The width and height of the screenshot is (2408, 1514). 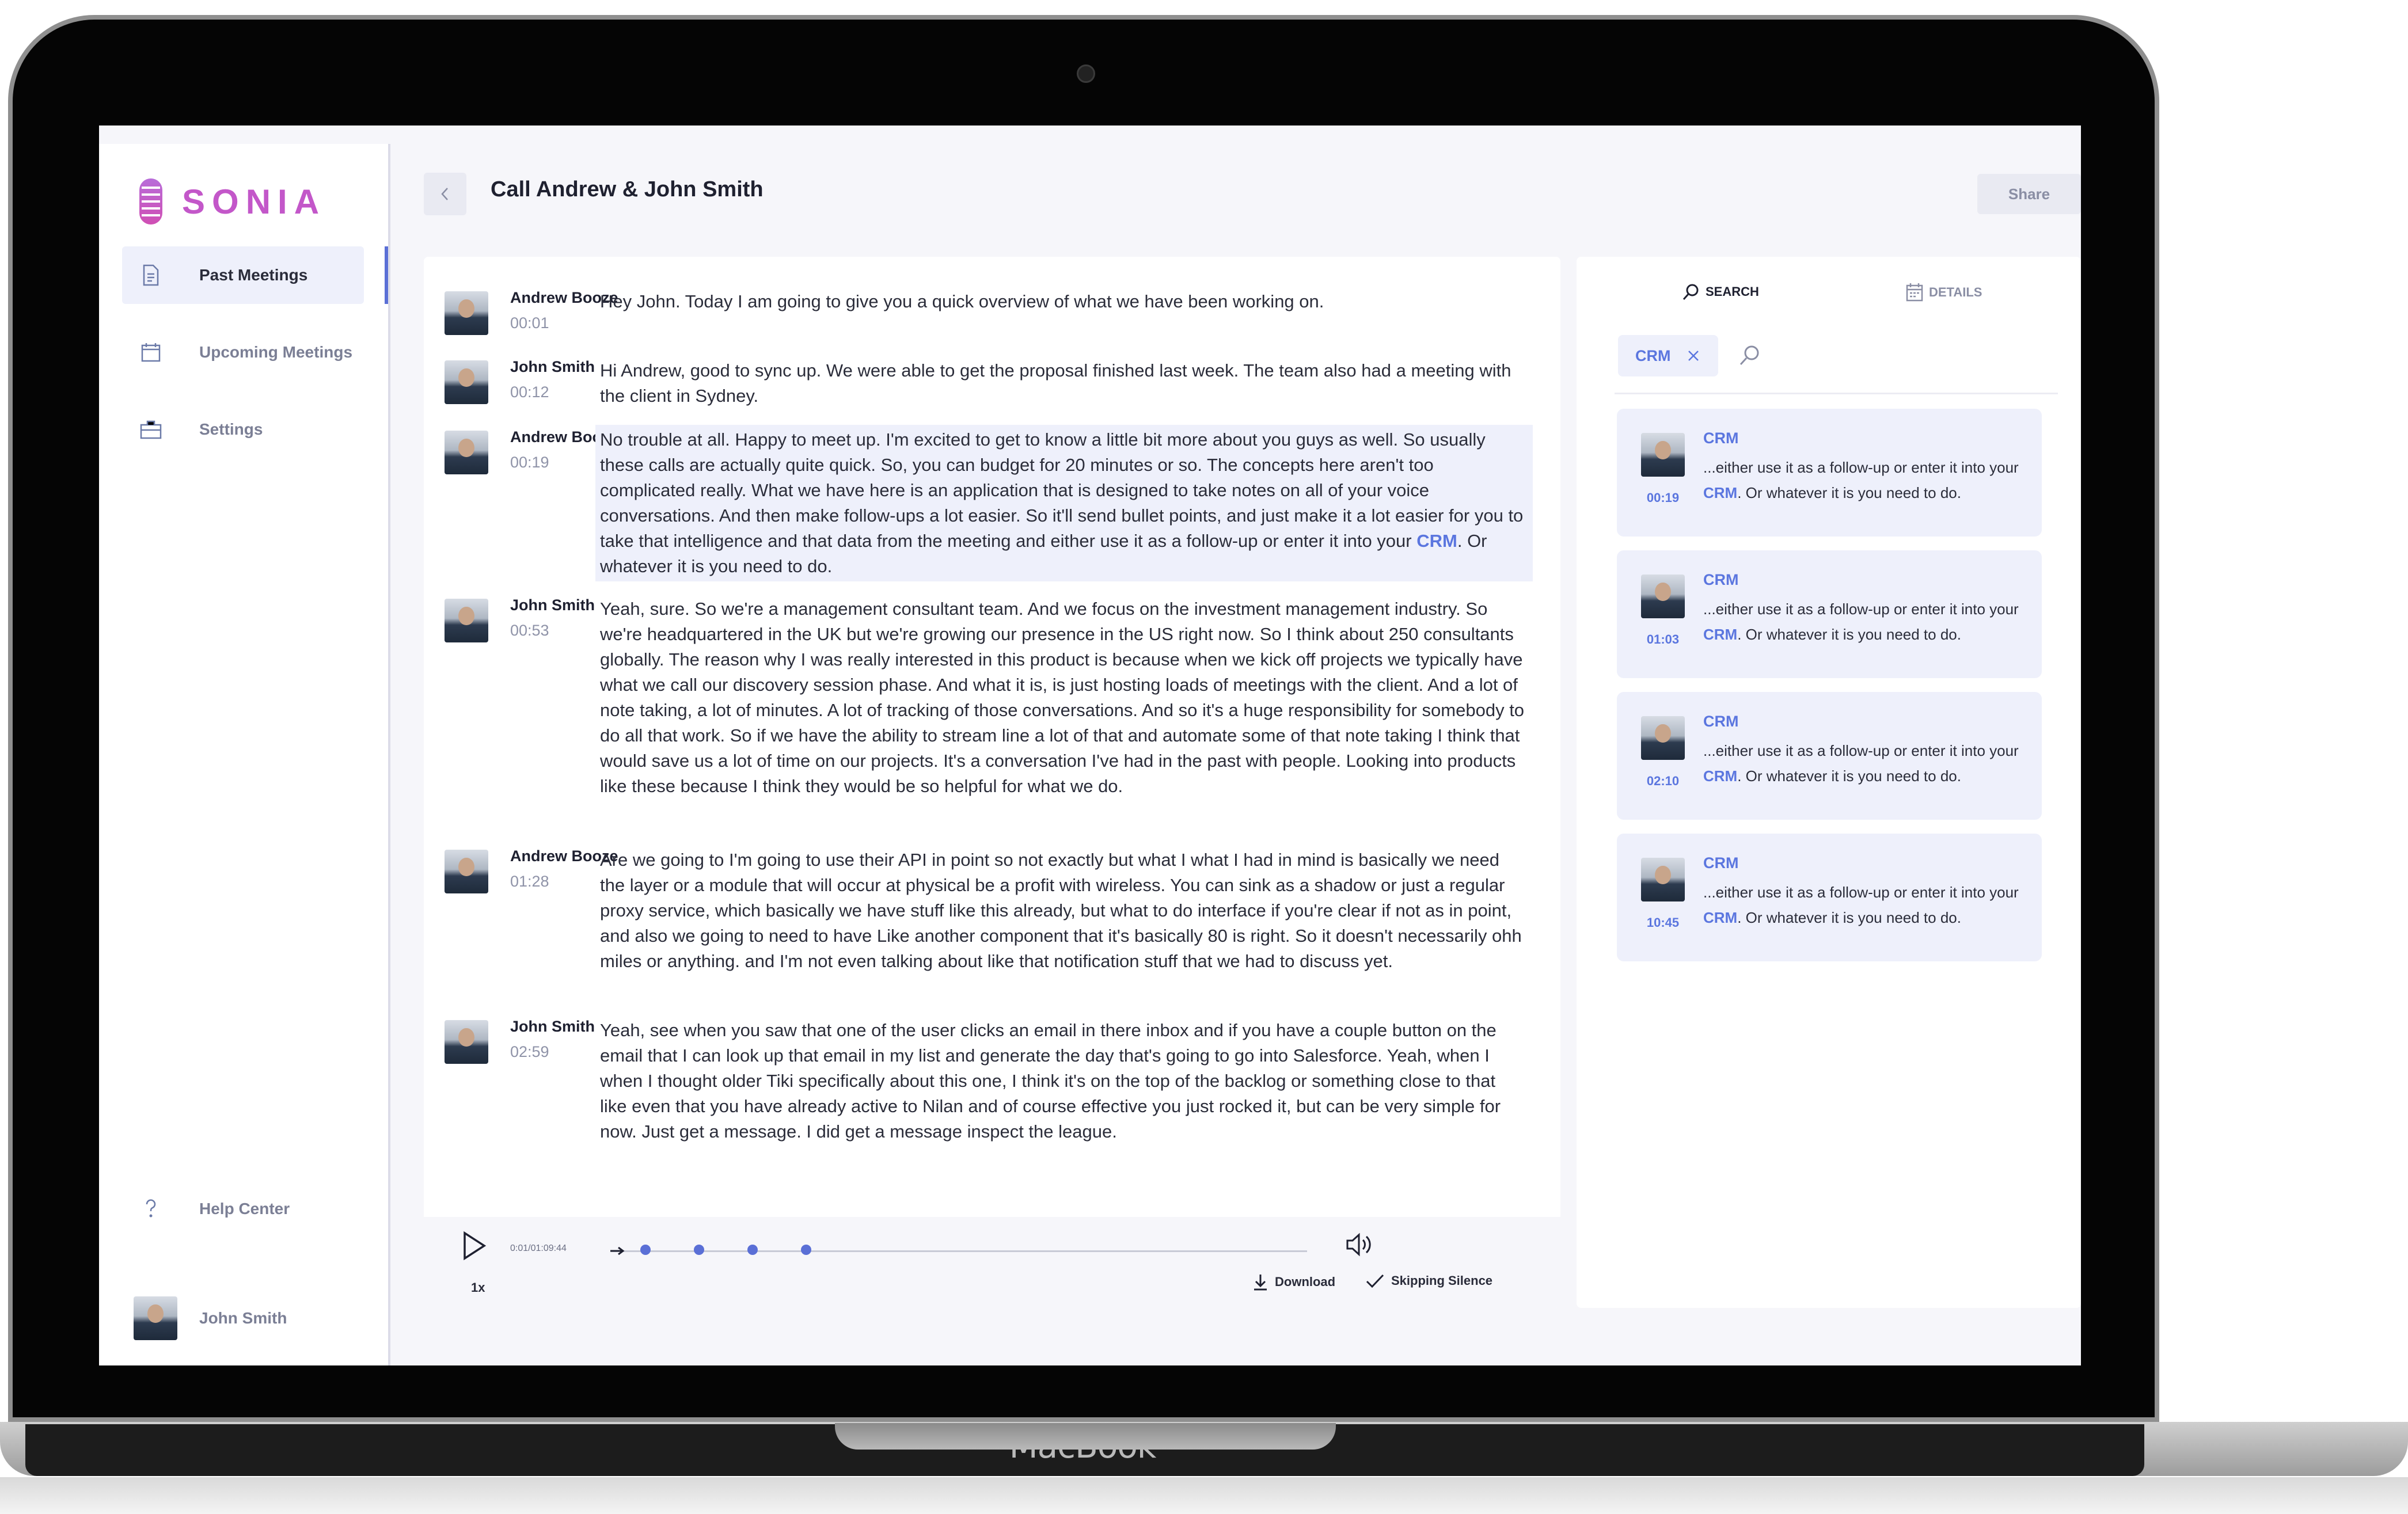 What do you see at coordinates (1436, 541) in the screenshot?
I see `keyword-highlight: CRM` at bounding box center [1436, 541].